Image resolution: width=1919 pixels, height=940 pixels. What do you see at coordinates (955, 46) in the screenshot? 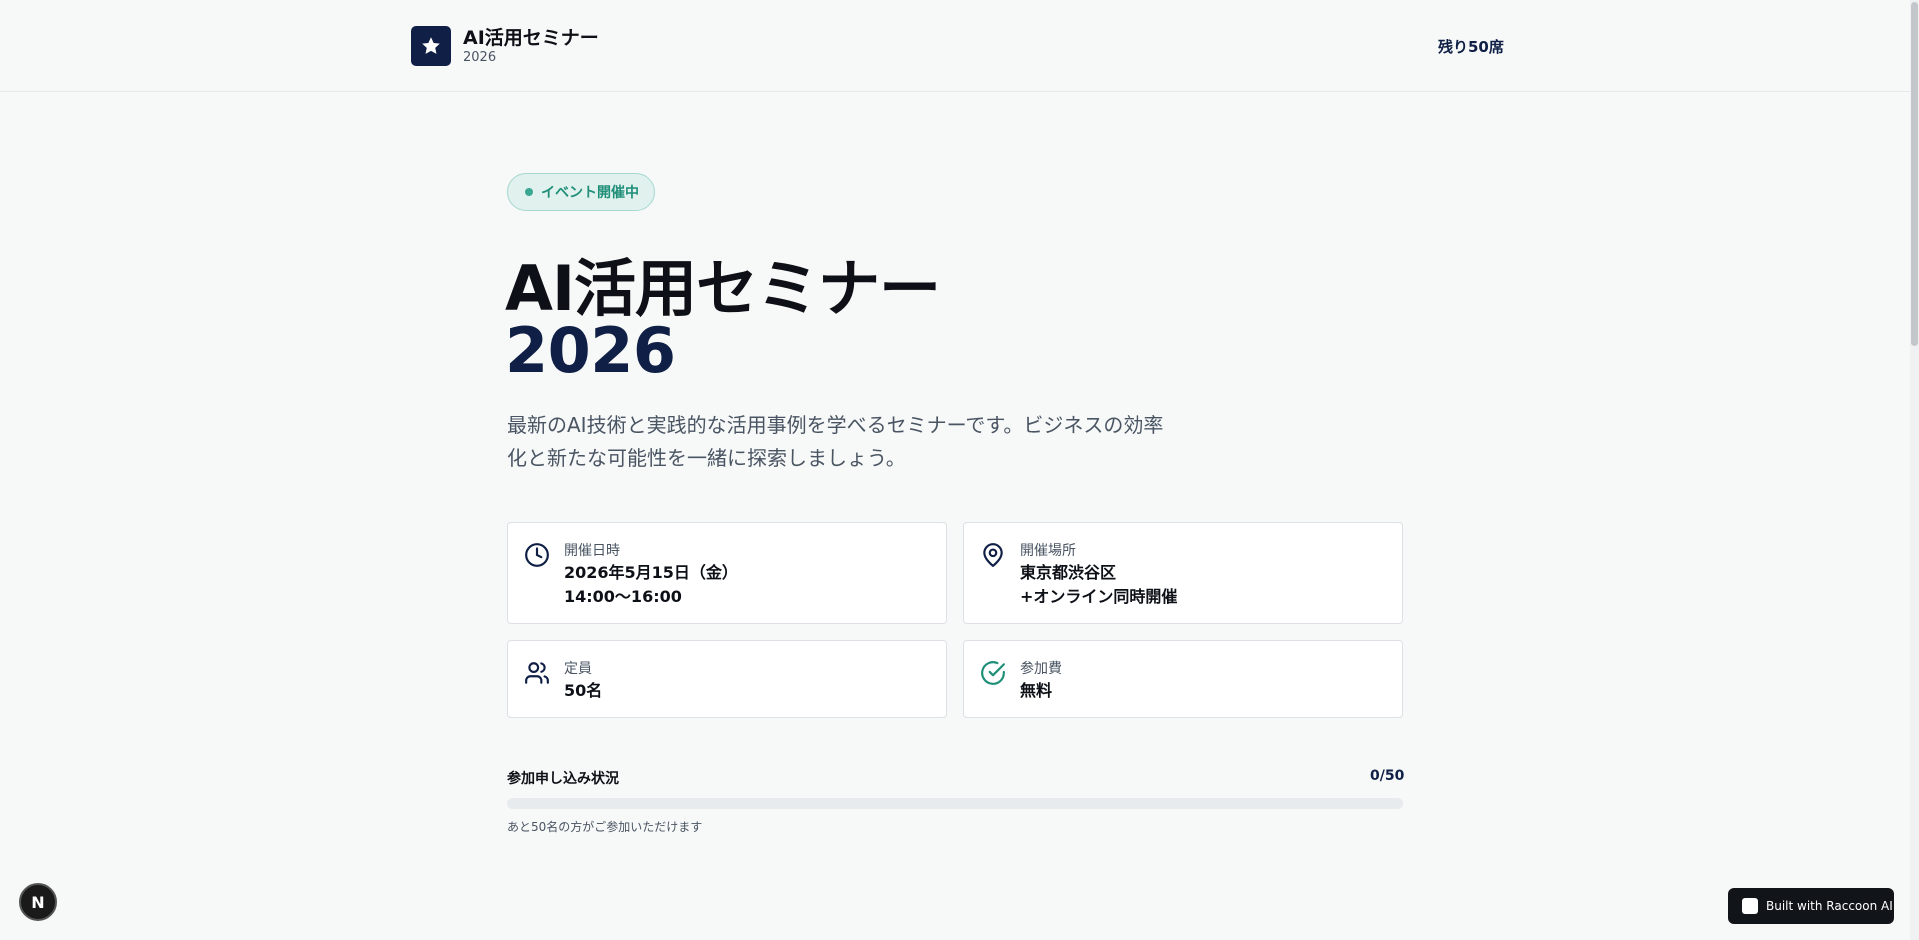
I see `site-header: AI活用セミナー 2026 残り50席` at bounding box center [955, 46].